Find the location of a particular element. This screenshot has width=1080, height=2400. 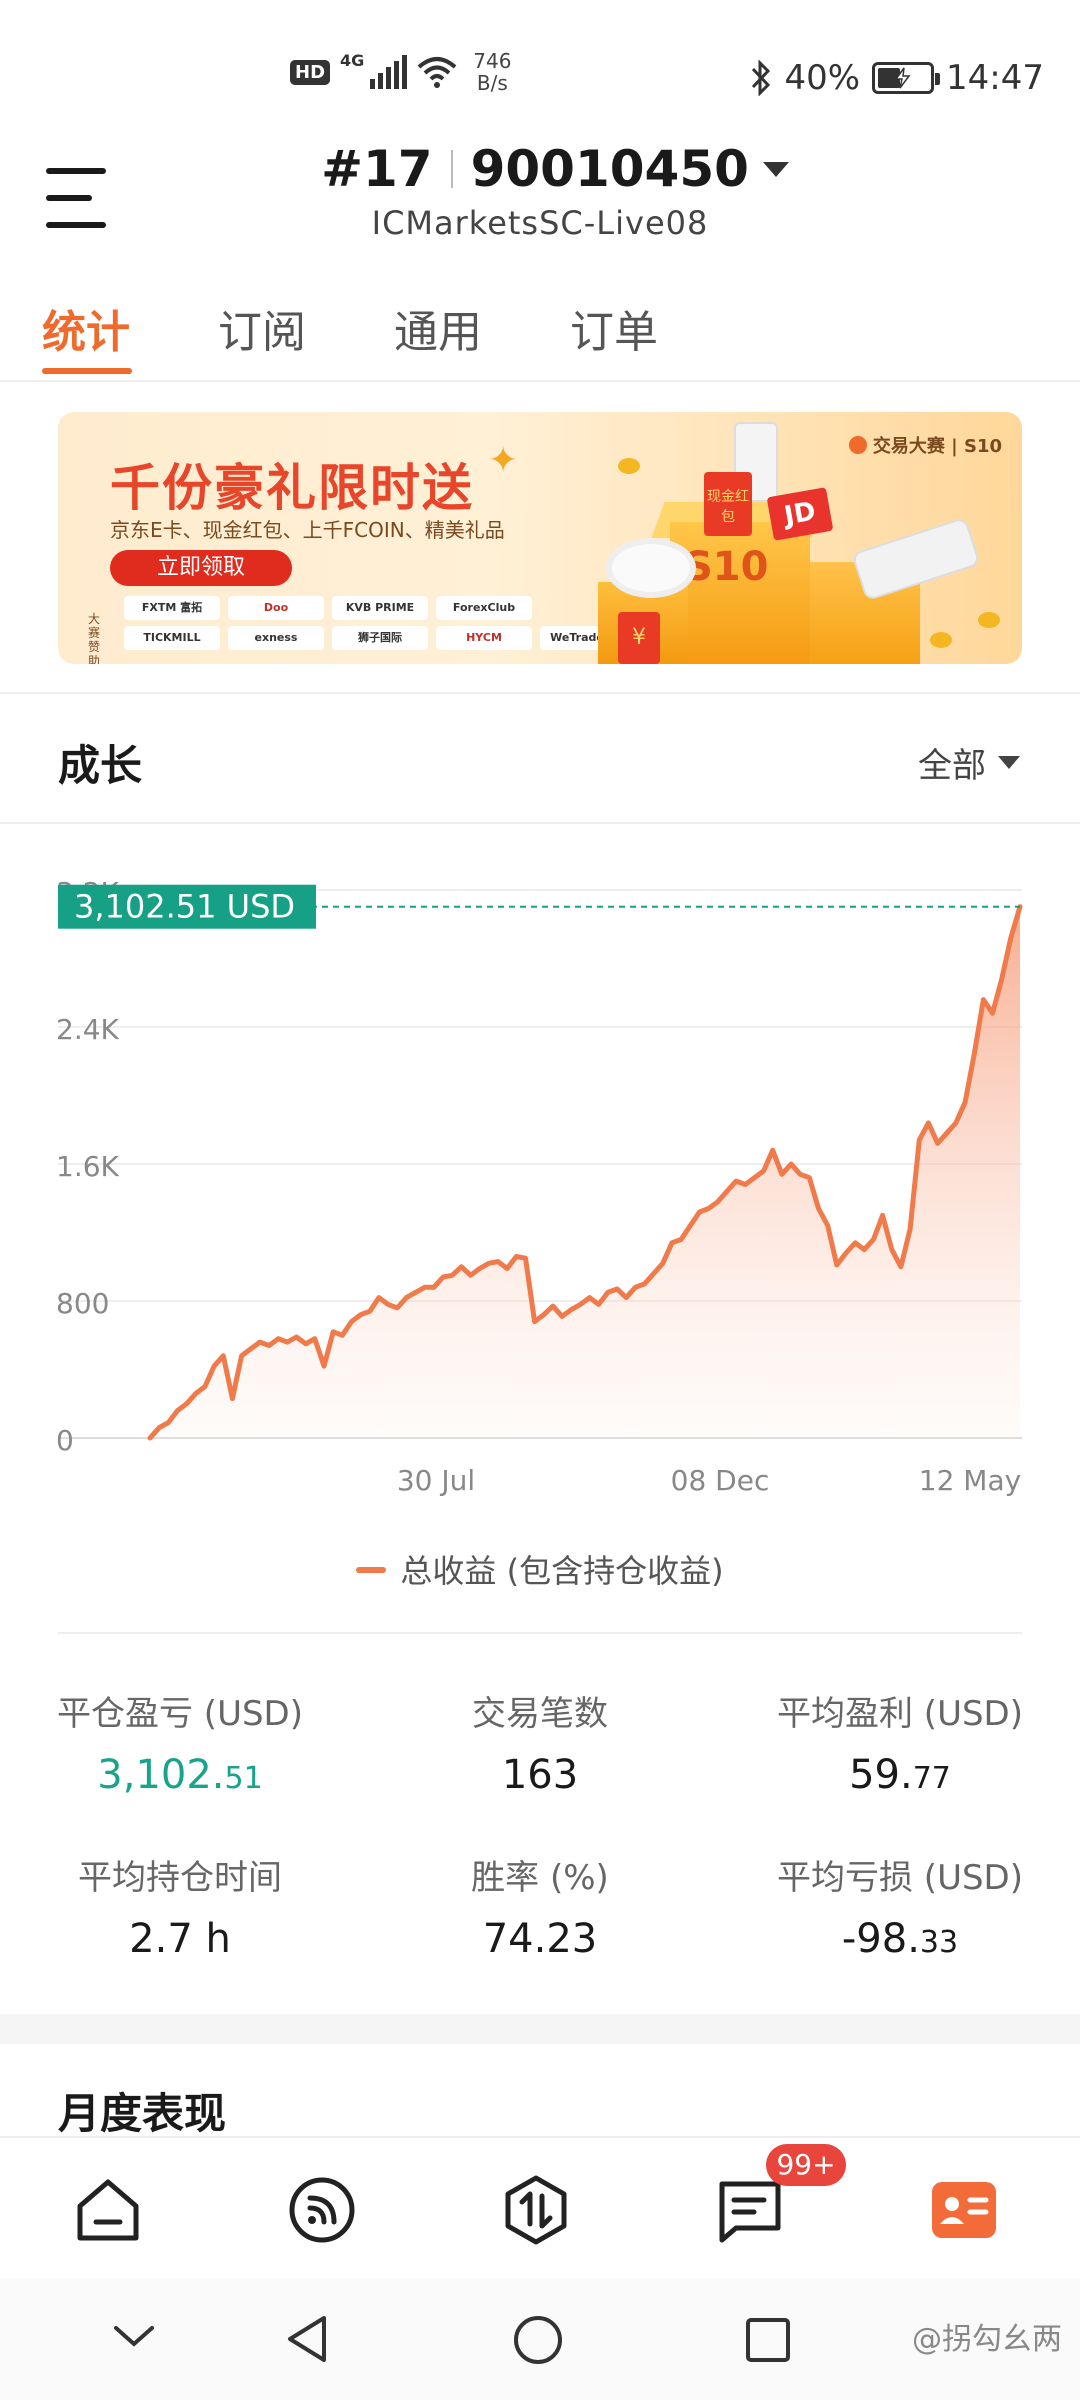

nav-home is located at coordinates (108, 2210).